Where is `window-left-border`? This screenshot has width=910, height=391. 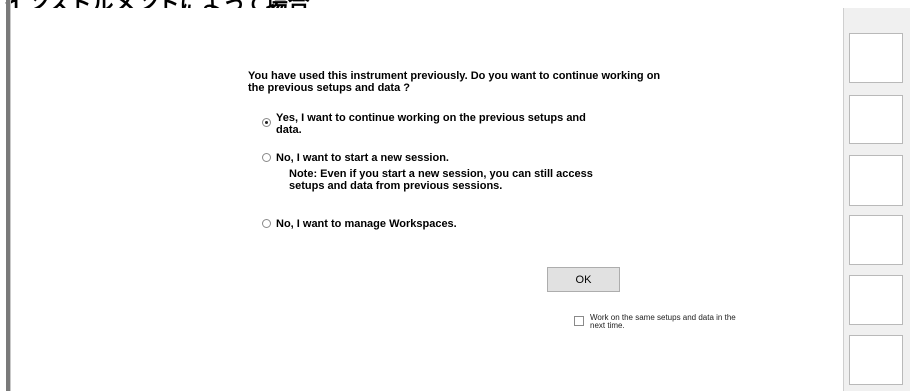 window-left-border is located at coordinates (8, 195).